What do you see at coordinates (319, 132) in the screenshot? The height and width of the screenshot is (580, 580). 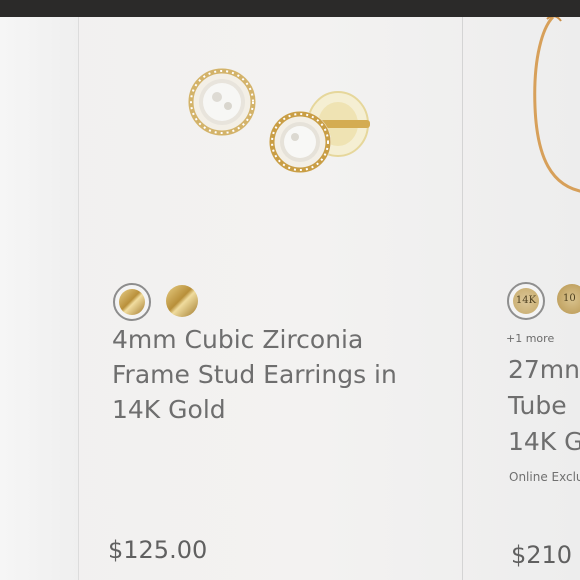 I see `earring-side-view` at bounding box center [319, 132].